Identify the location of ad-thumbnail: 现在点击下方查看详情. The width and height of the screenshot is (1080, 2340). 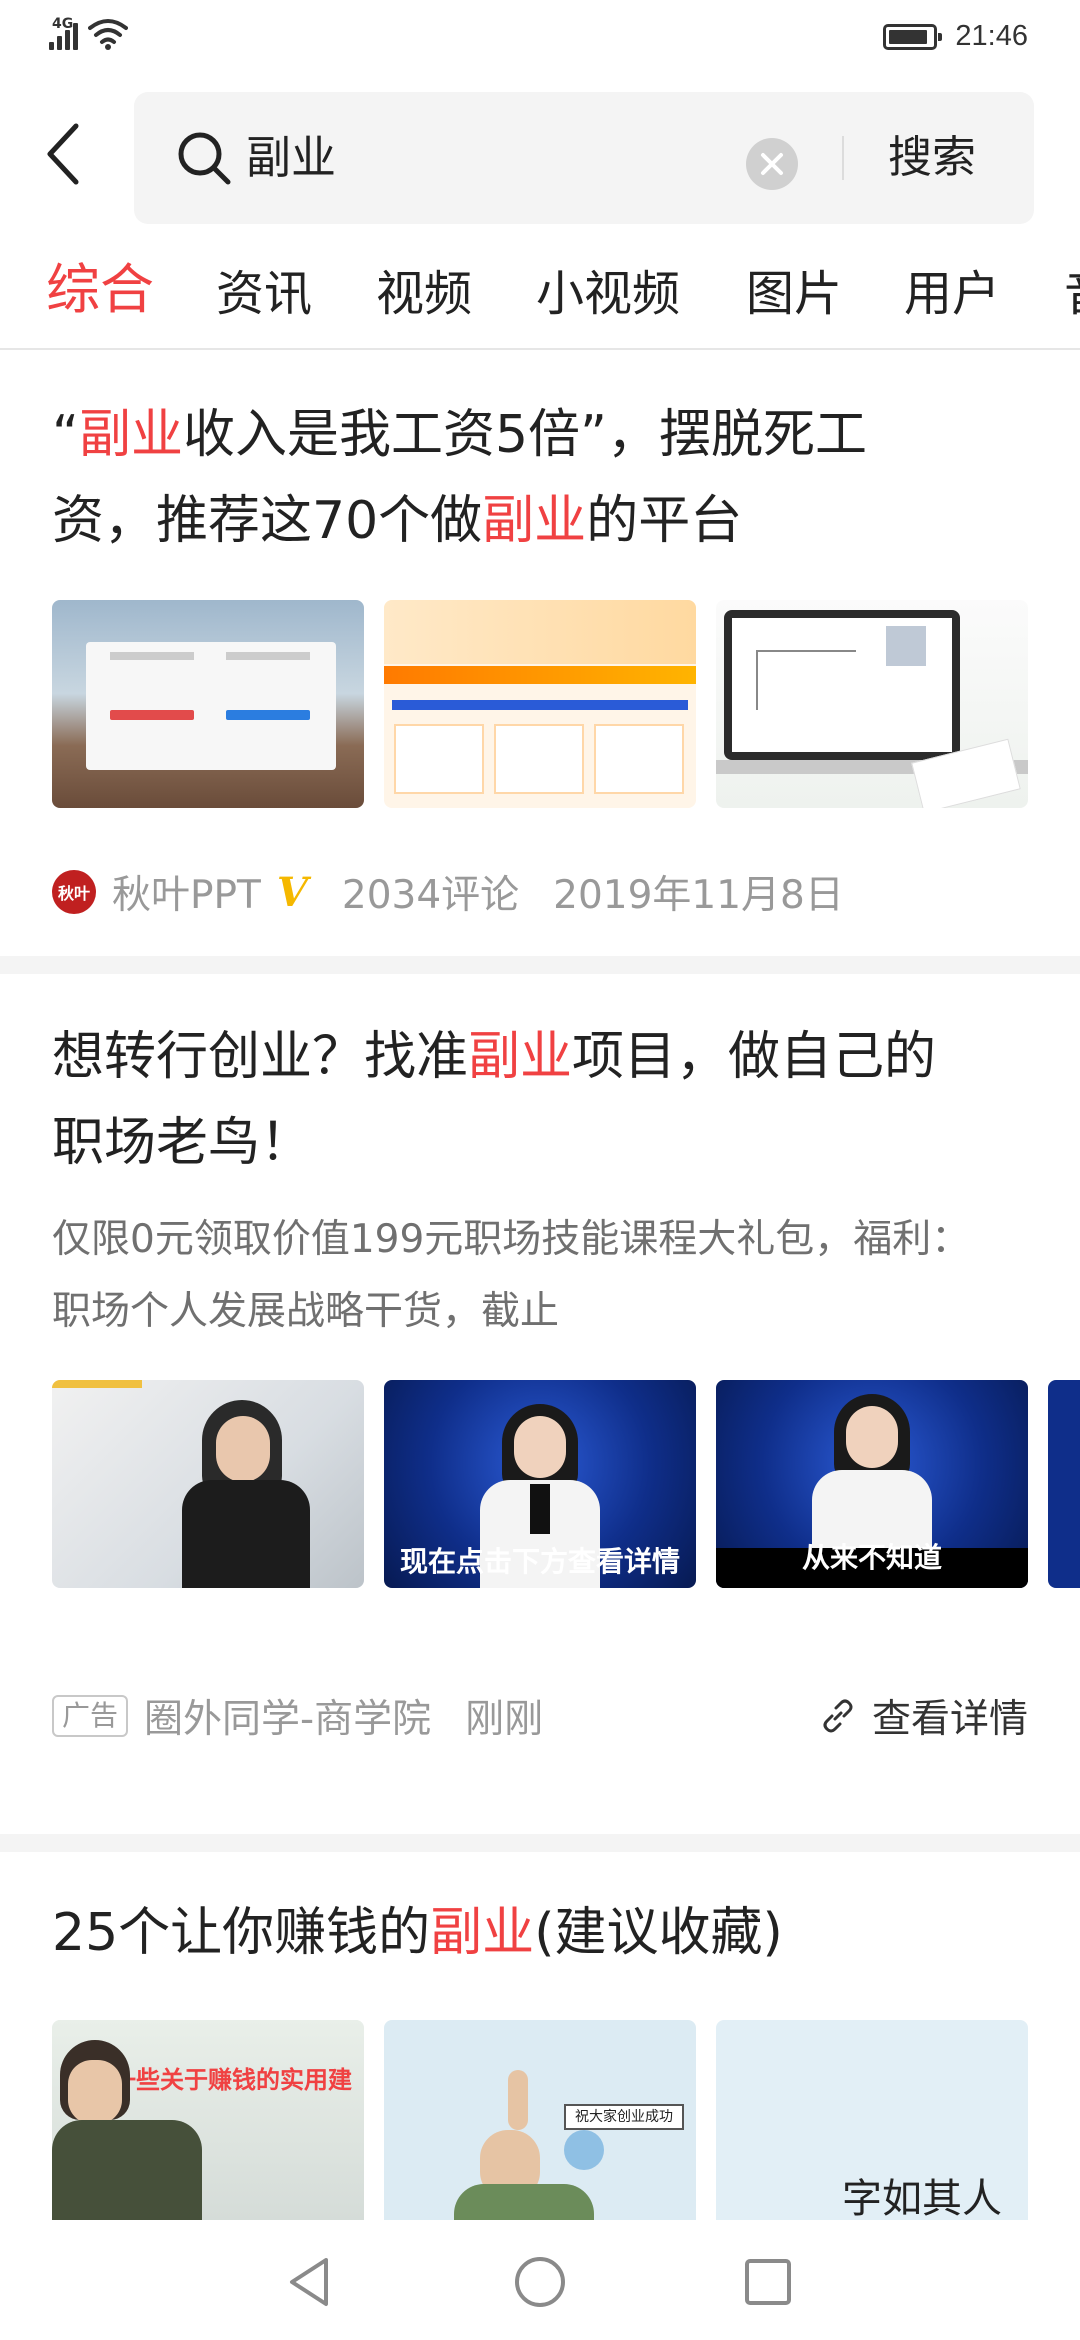
(540, 1484).